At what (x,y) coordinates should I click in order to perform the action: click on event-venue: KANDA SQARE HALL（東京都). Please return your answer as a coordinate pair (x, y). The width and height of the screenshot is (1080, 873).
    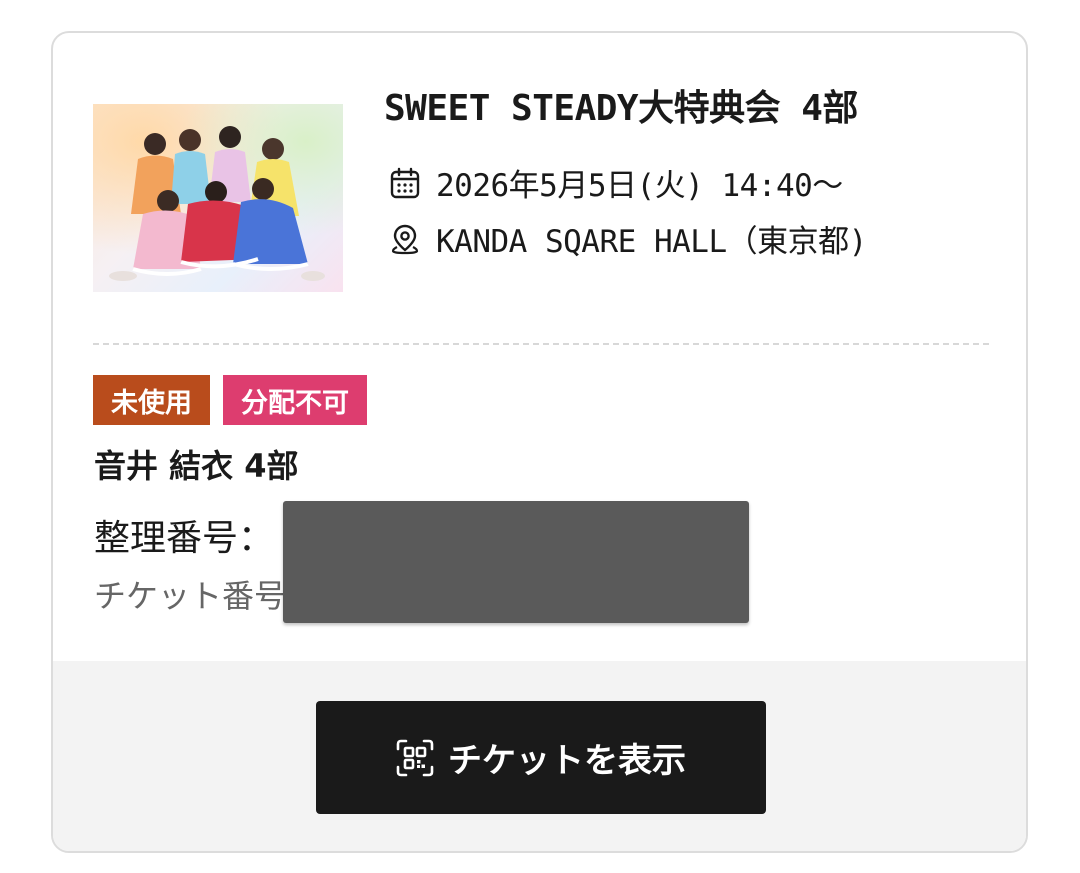
    Looking at the image, I should click on (651, 242).